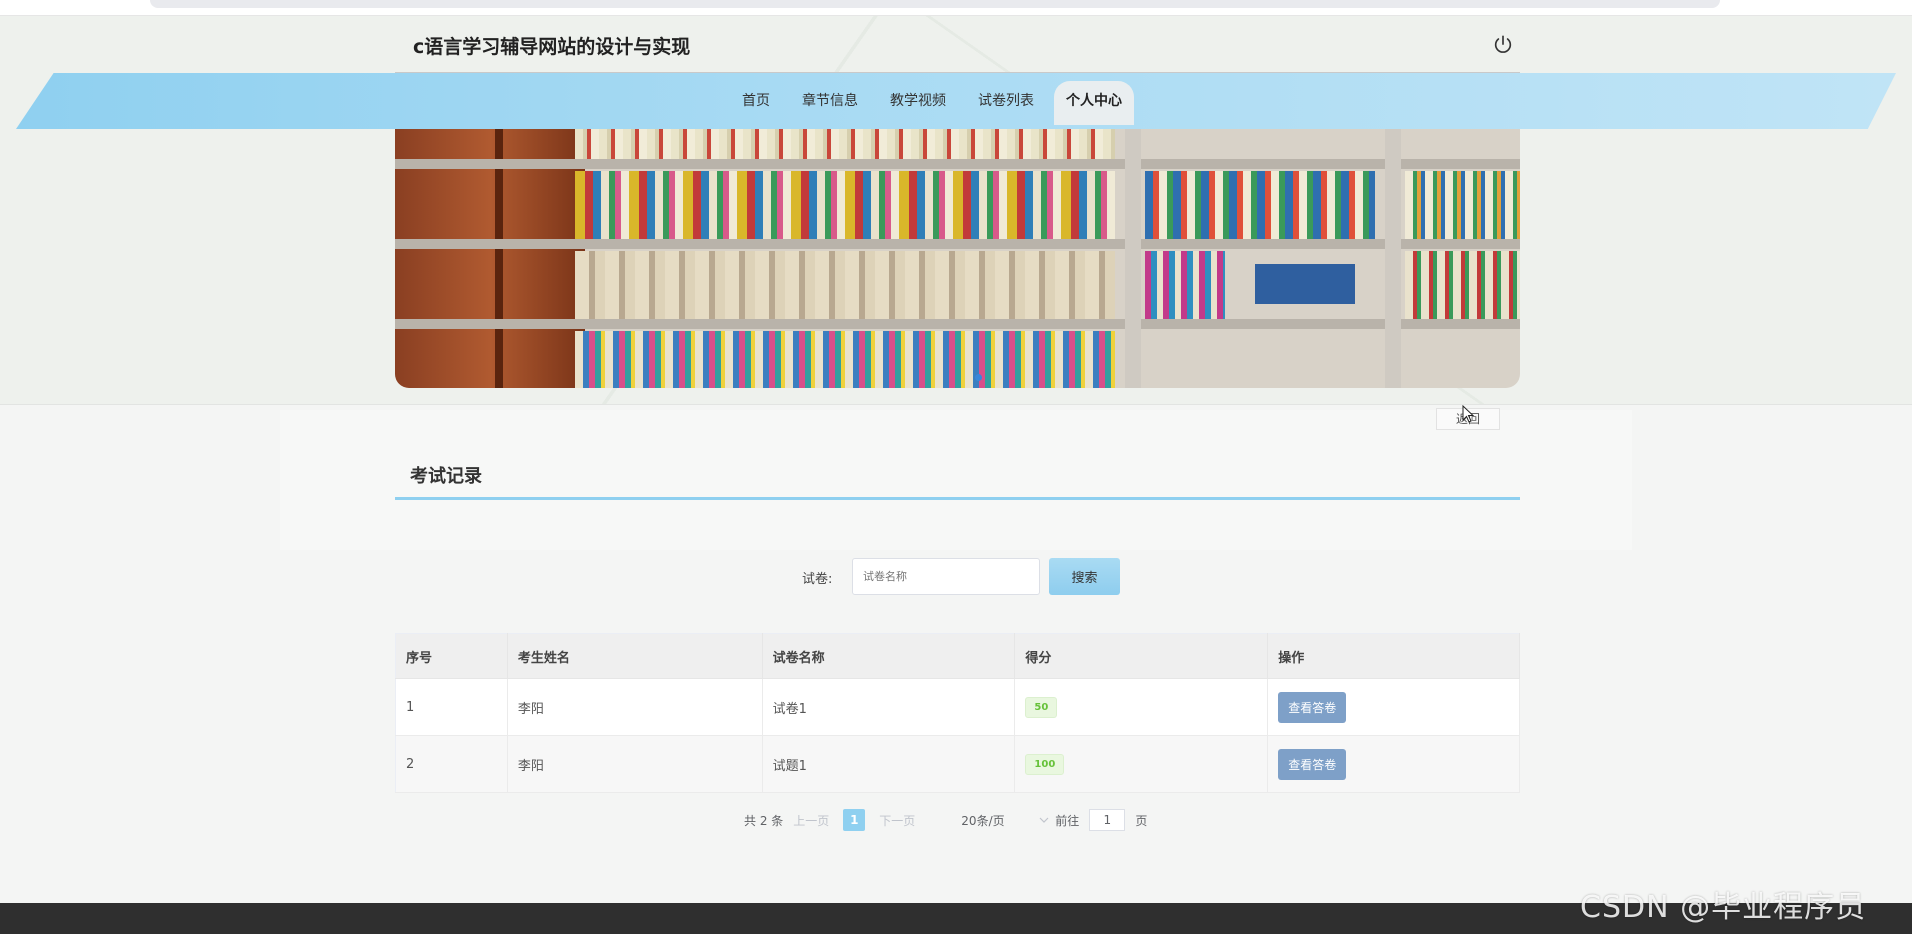  What do you see at coordinates (1141, 764) in the screenshot?
I see `cell-score: 100` at bounding box center [1141, 764].